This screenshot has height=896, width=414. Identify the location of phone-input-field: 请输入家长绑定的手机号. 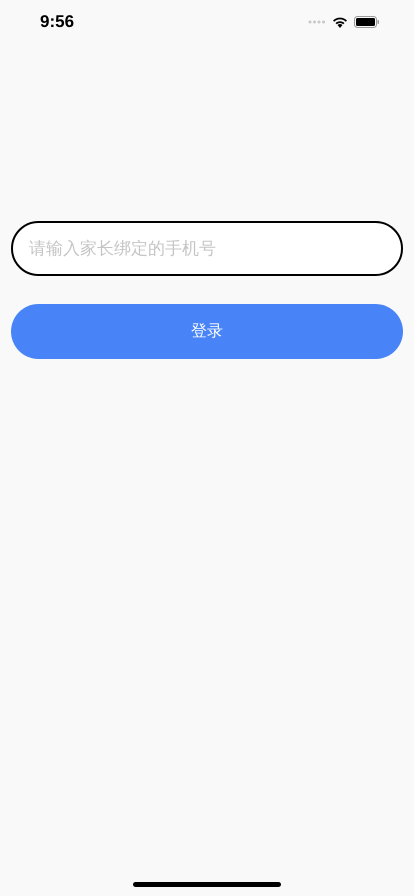
(207, 248).